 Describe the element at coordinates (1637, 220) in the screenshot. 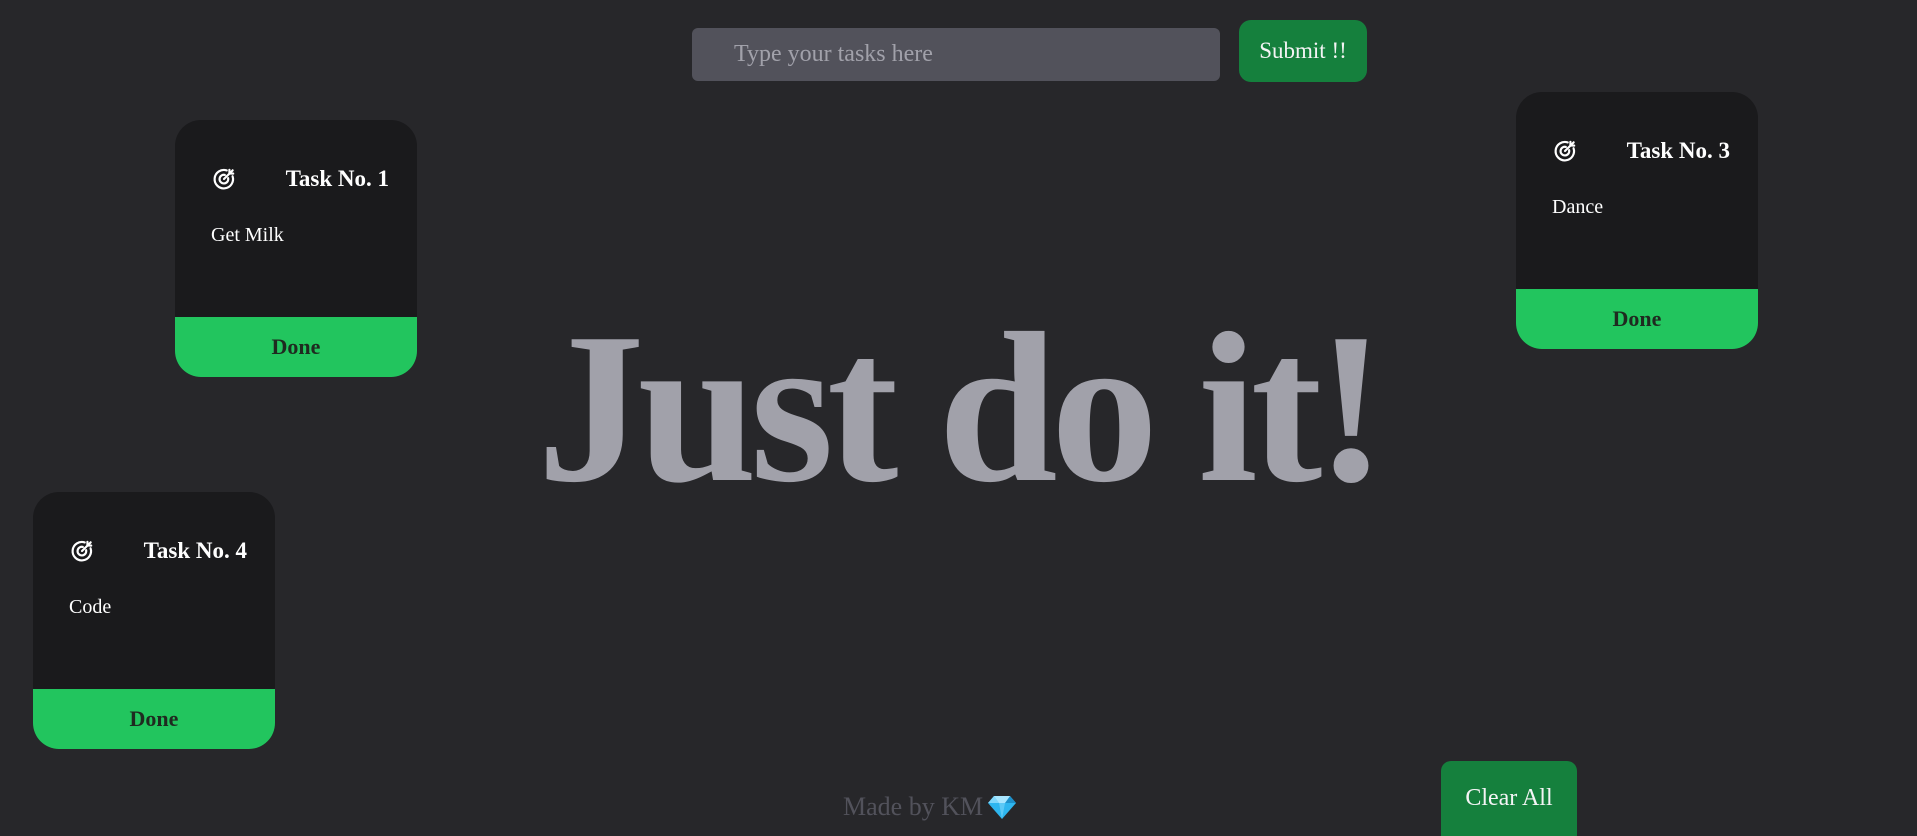

I see `task-card: Task No. 3 Dance Done` at that location.